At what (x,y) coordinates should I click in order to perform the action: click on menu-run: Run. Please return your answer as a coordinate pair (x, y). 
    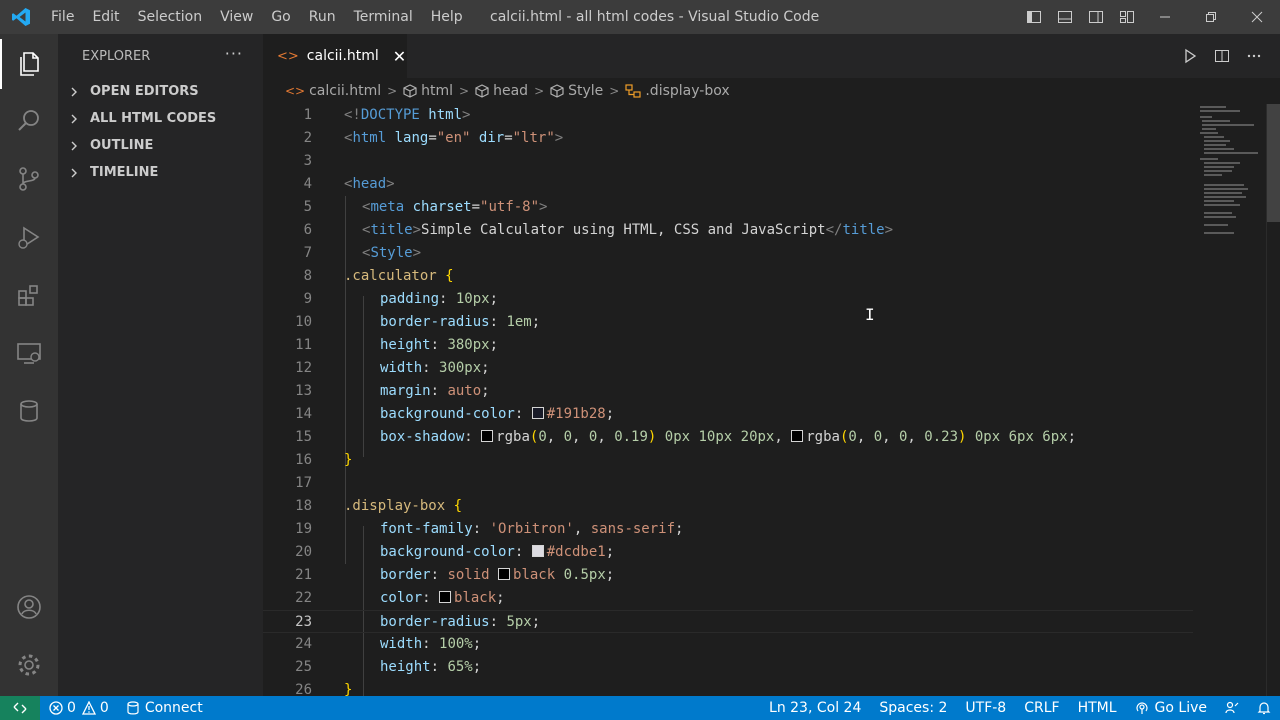
    Looking at the image, I should click on (322, 17).